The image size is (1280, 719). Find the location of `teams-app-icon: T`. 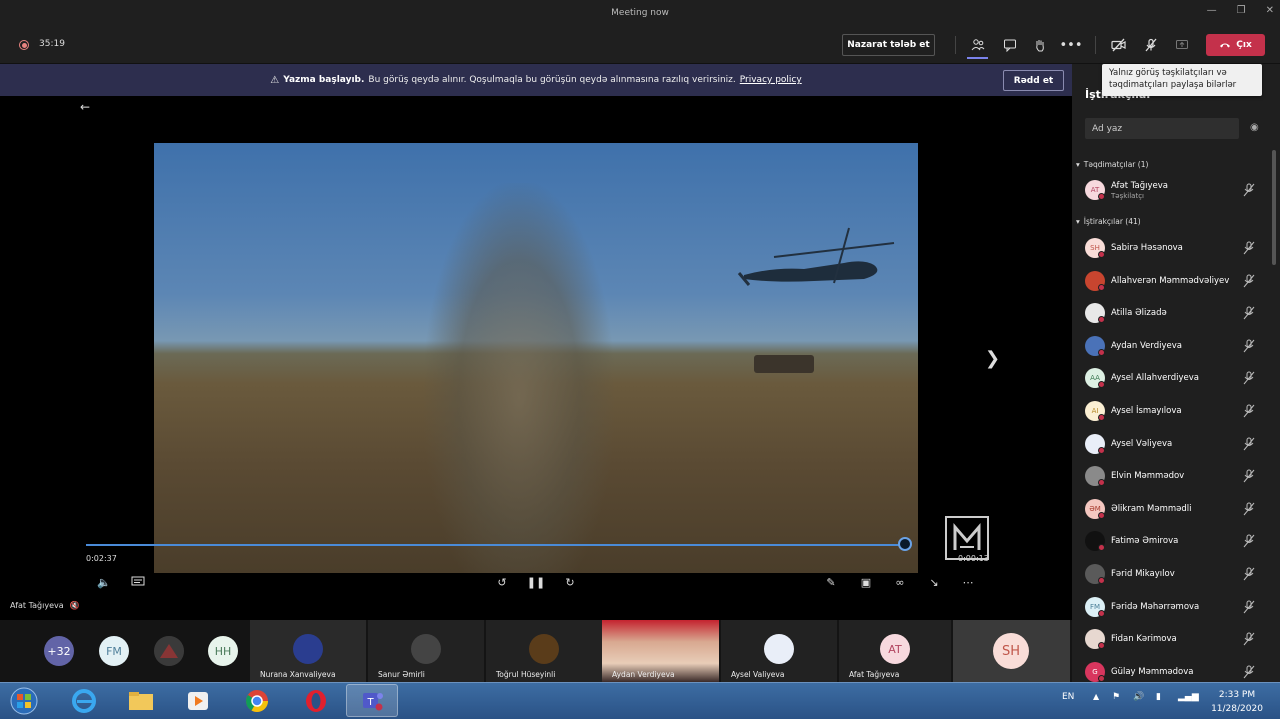

teams-app-icon: T is located at coordinates (372, 700).